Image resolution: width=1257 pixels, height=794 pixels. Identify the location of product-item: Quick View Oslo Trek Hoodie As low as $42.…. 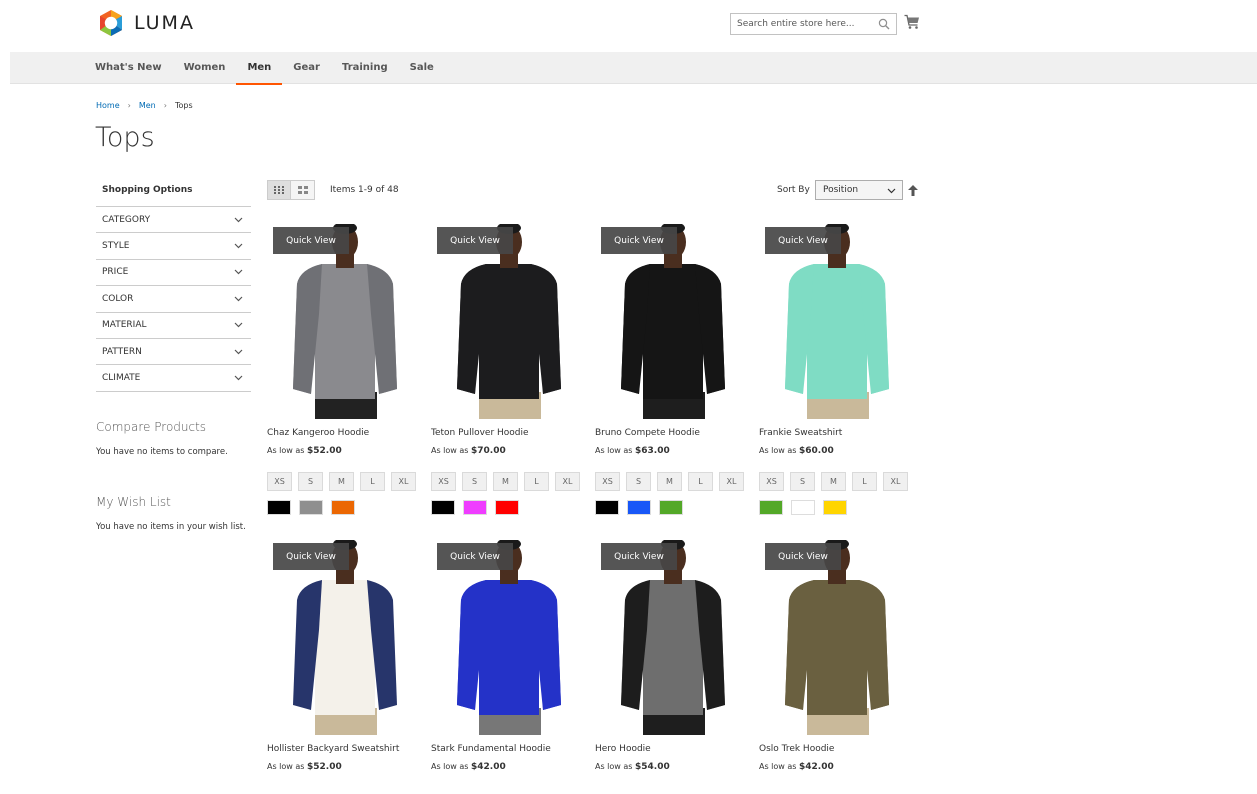
(839, 656).